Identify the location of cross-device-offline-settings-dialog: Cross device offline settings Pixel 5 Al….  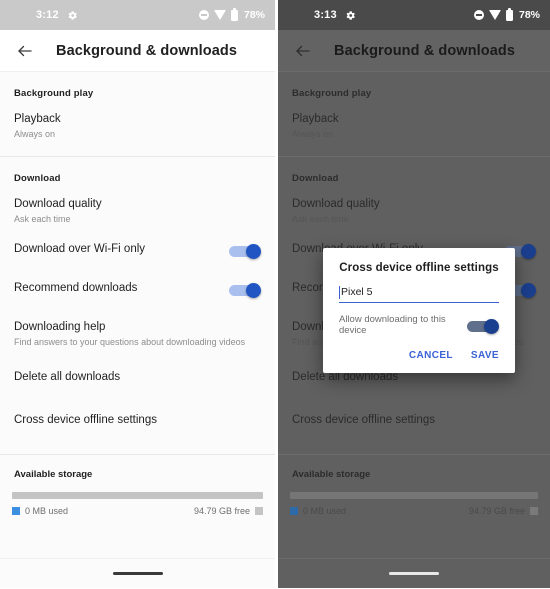
(419, 310).